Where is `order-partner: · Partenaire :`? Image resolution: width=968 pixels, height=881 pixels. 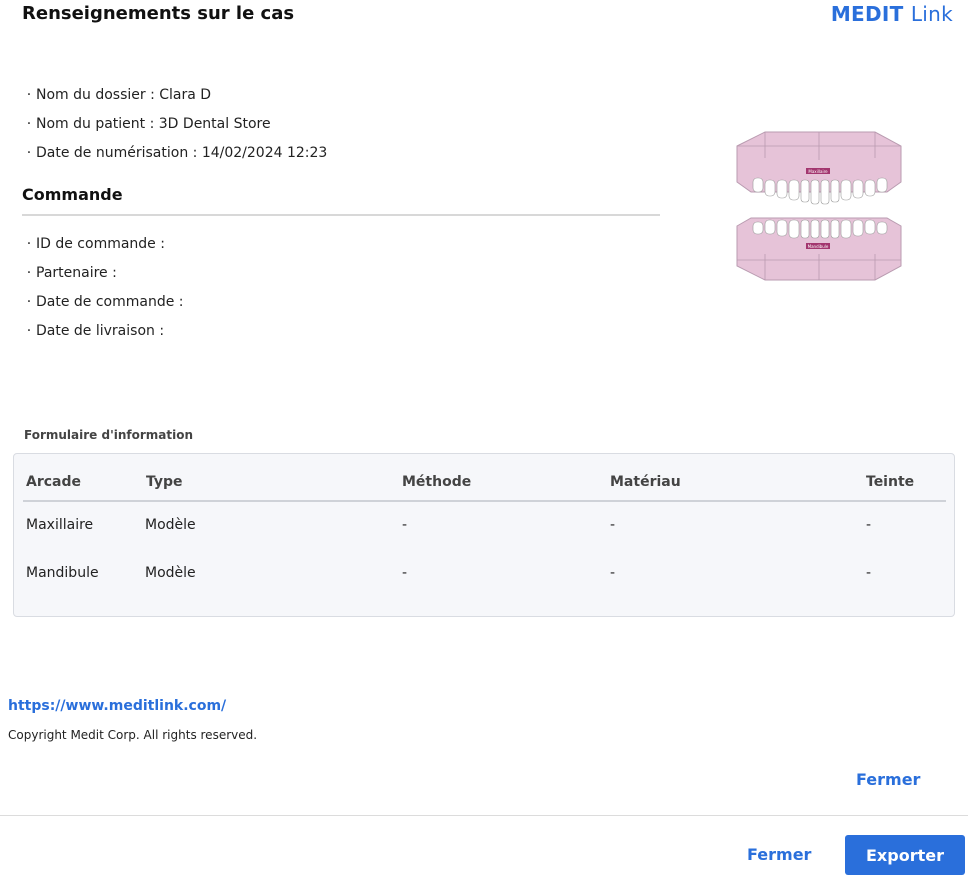
order-partner: · Partenaire : is located at coordinates (71, 273).